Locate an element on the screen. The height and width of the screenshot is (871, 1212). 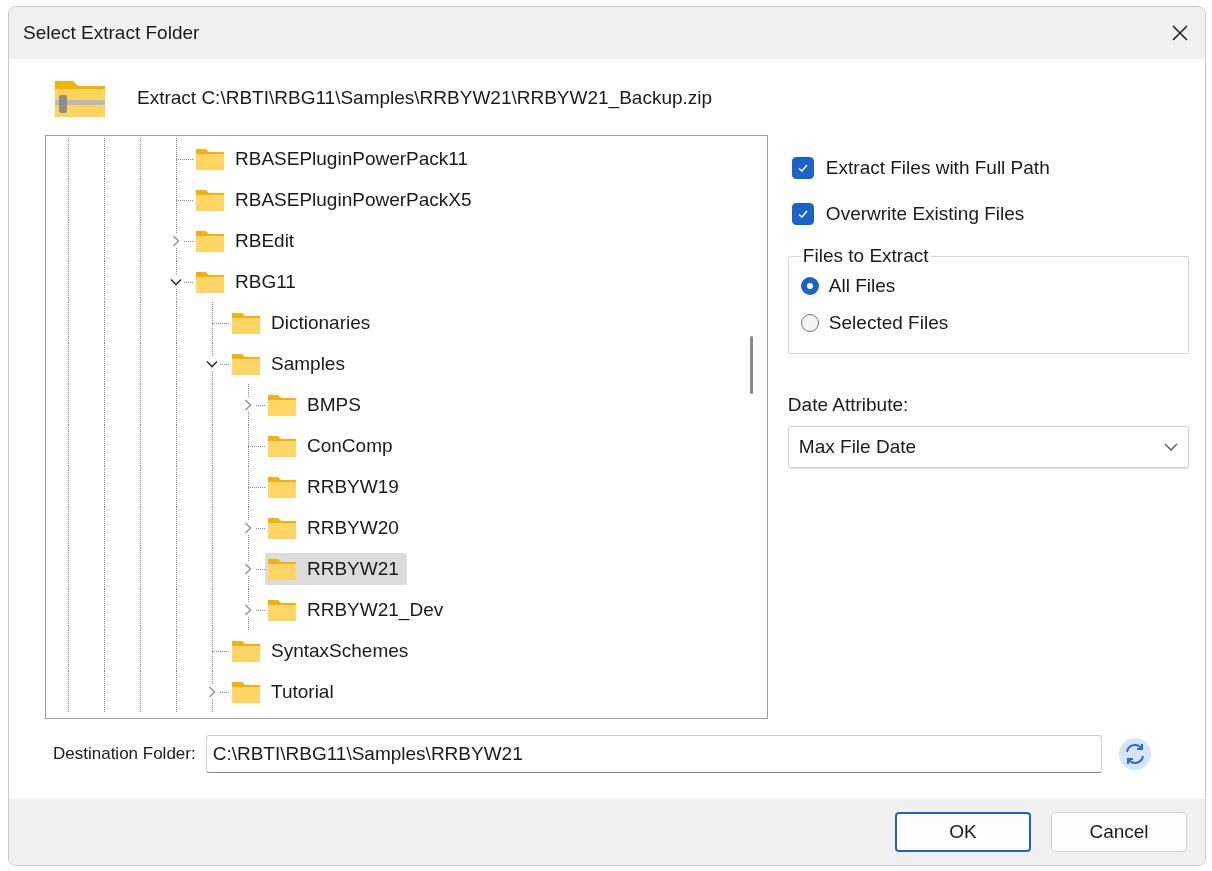
tree-item: RBASEPluginPowerPack11 is located at coordinates (335, 158).